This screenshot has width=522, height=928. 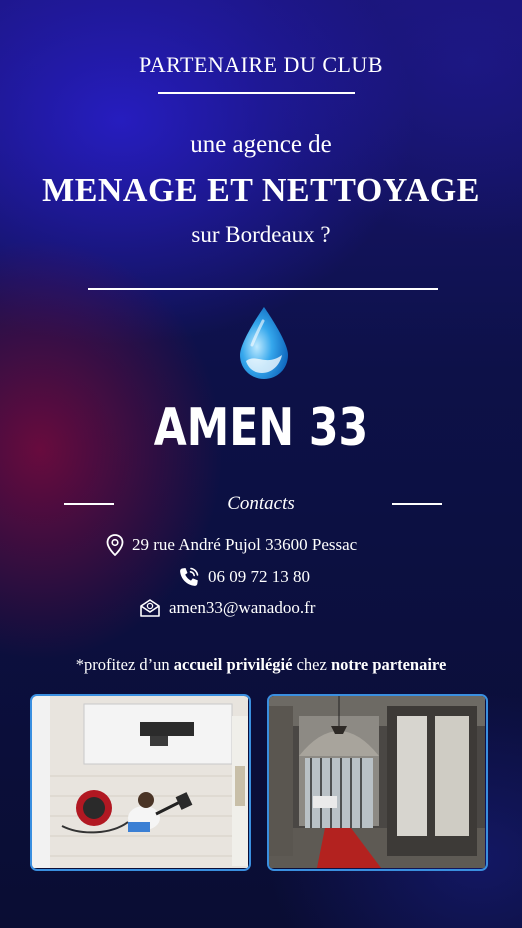 I want to click on lead-text: une agence de, so click(x=261, y=144).